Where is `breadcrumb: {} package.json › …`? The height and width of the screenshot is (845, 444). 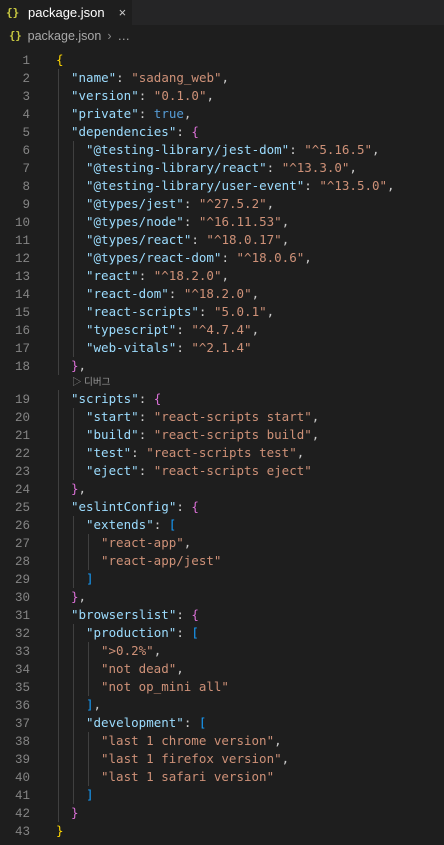
breadcrumb: {} package.json › … is located at coordinates (222, 36).